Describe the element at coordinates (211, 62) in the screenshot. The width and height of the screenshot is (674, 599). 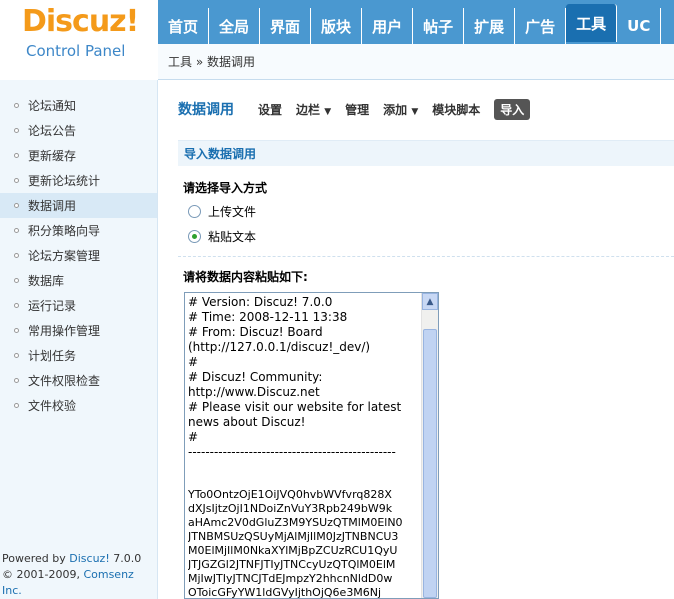
I see `breadcrumb-text: 工具 » 数据调用` at that location.